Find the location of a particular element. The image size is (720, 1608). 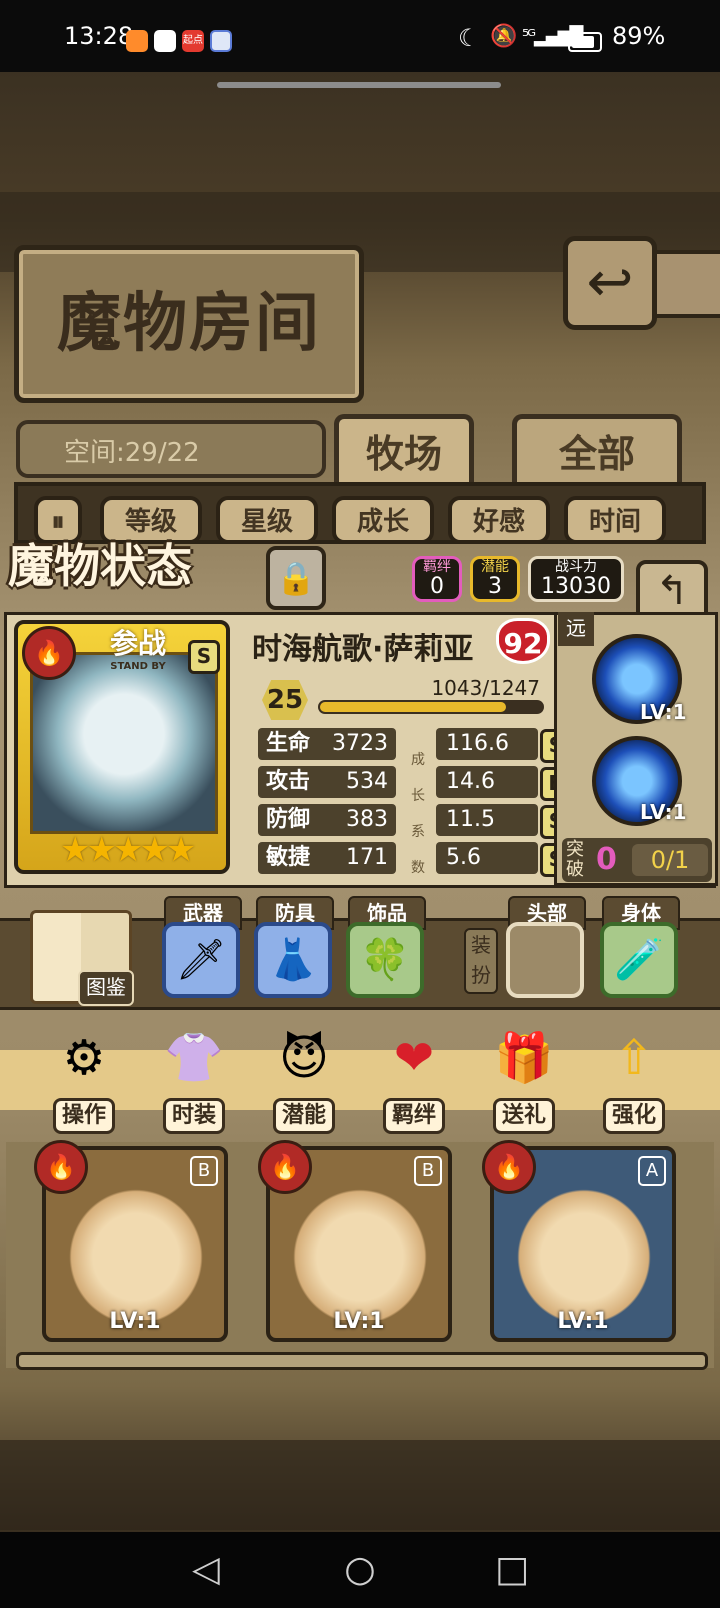

gift-icon: 🎁 is located at coordinates (524, 1058).